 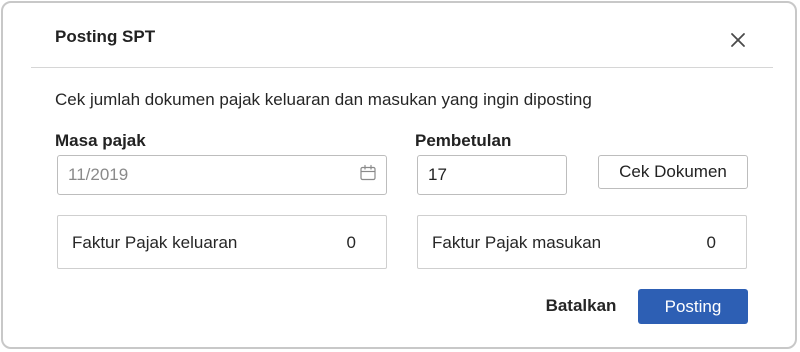 What do you see at coordinates (402, 67) in the screenshot?
I see `header-divider` at bounding box center [402, 67].